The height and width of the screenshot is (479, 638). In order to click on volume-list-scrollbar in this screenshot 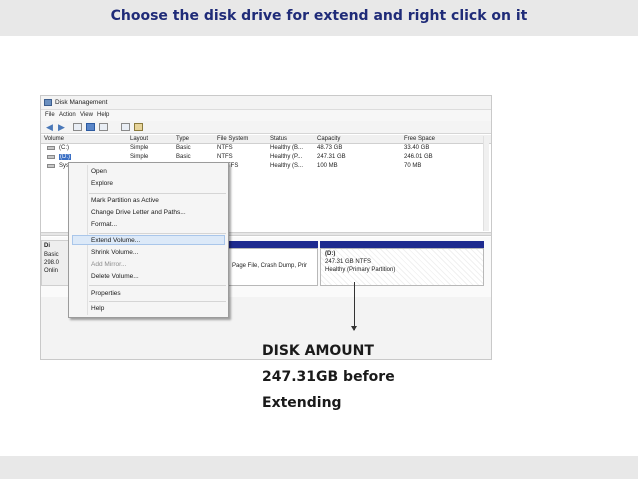, I will do `click(486, 183)`.